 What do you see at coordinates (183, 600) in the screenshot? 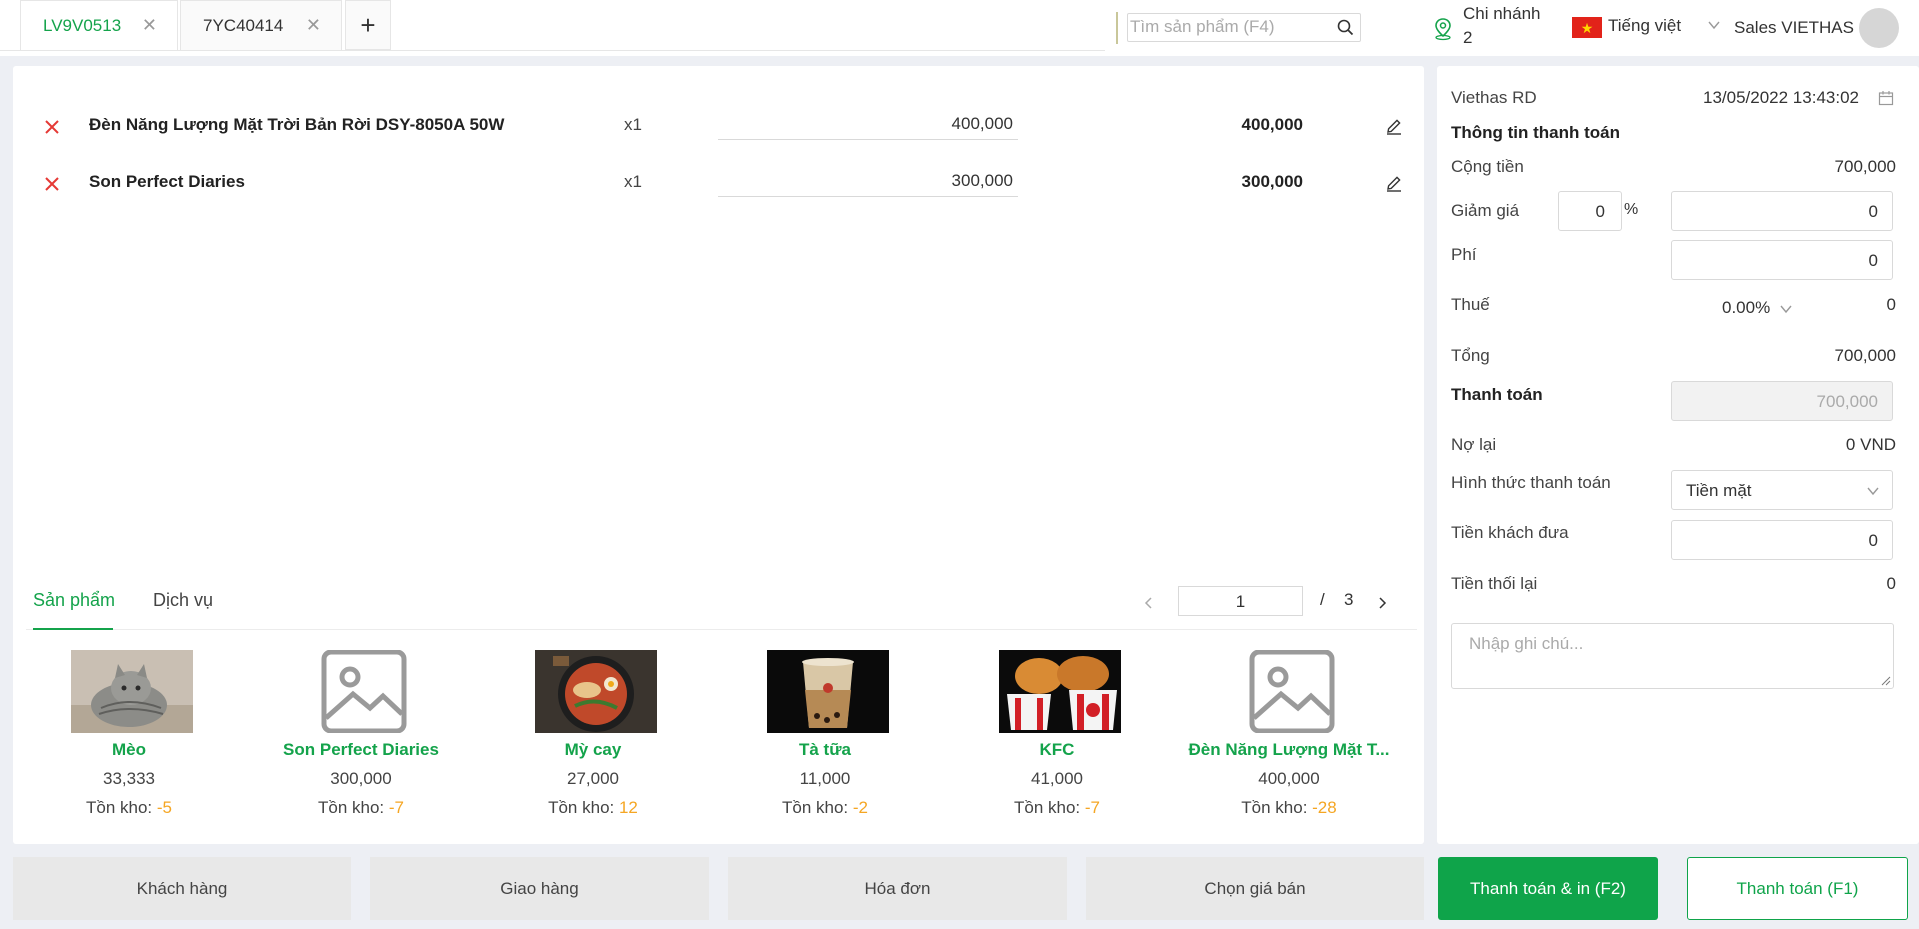
I see `tab-services: Dịch vụ` at bounding box center [183, 600].